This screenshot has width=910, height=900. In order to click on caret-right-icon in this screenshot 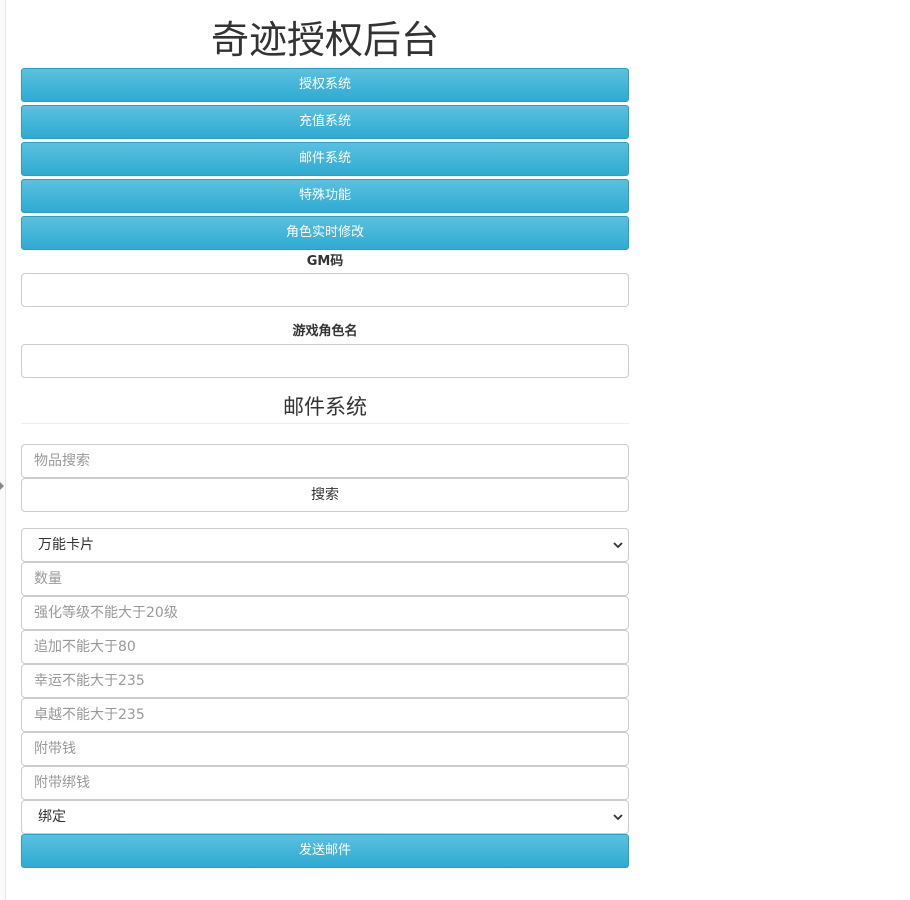, I will do `click(2, 486)`.